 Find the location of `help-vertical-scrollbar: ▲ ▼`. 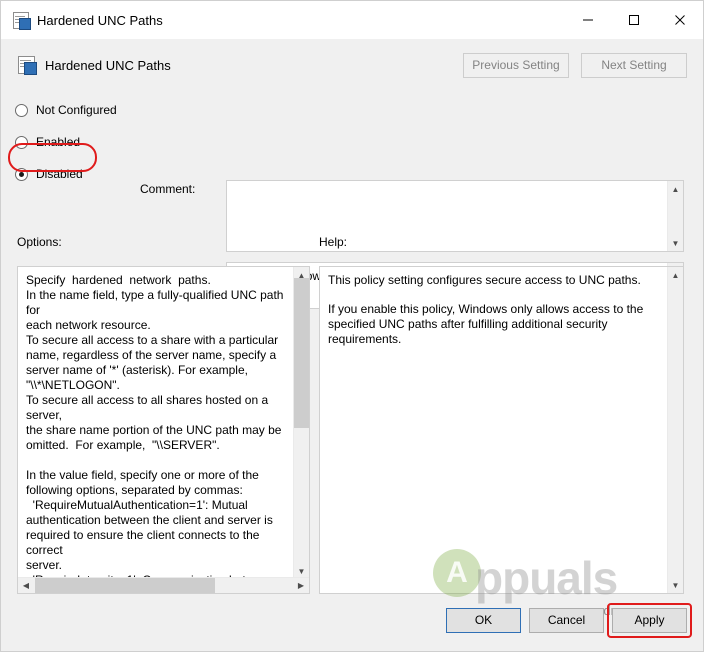

help-vertical-scrollbar: ▲ ▼ is located at coordinates (675, 430).